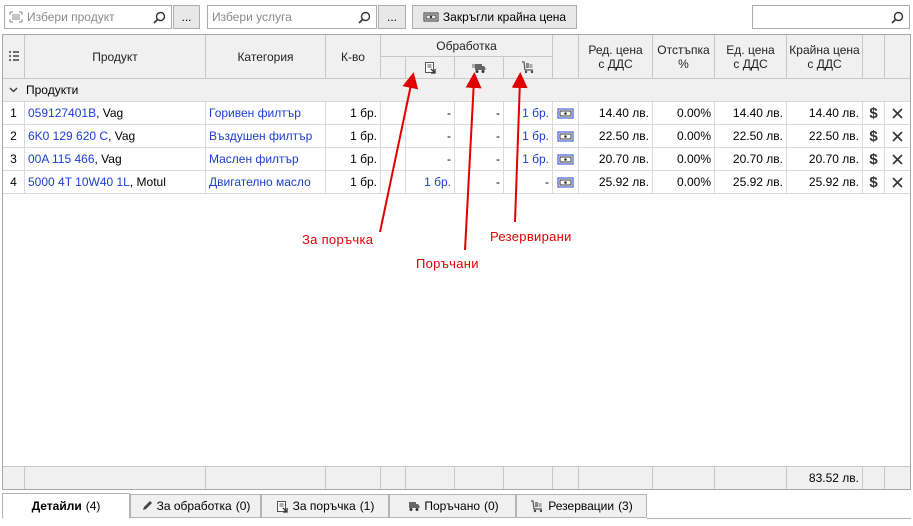  What do you see at coordinates (338, 239) in the screenshot?
I see `annotation-to-order: За поръчка` at bounding box center [338, 239].